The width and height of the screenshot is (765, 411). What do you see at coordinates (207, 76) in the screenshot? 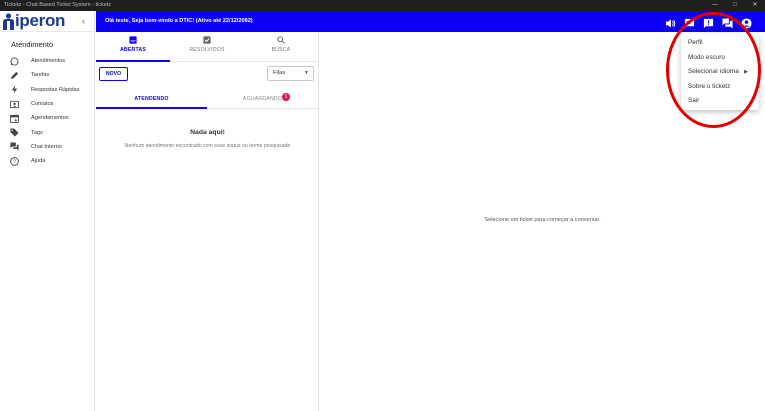
I see `tickets-toolbar: NOVO Filas ▼` at bounding box center [207, 76].